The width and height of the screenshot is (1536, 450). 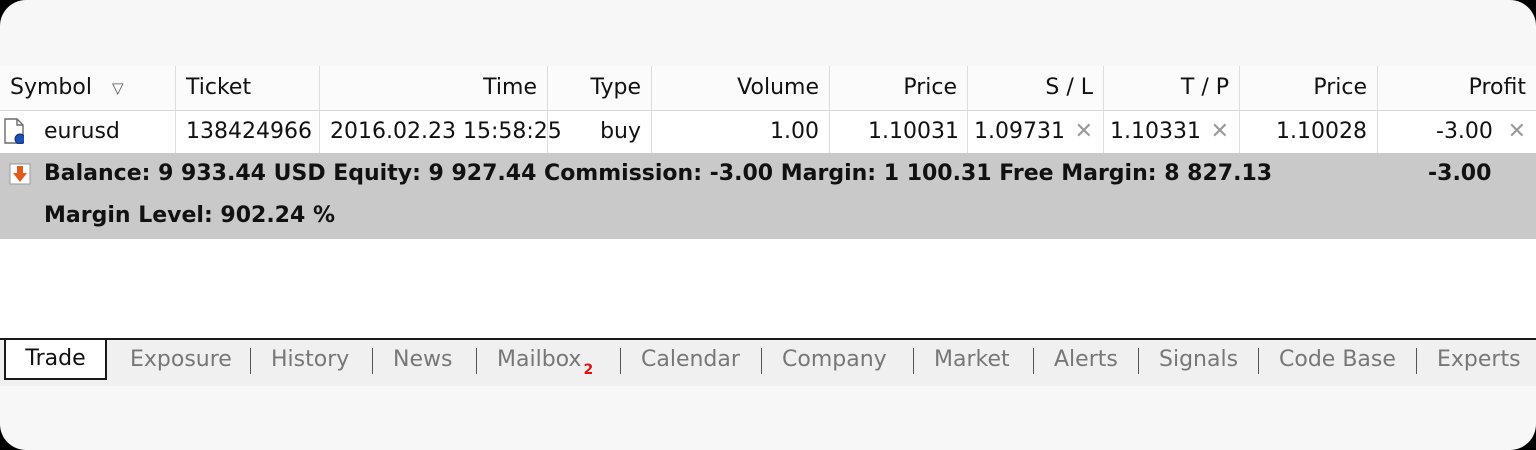 I want to click on tab-market: Market, so click(x=972, y=360).